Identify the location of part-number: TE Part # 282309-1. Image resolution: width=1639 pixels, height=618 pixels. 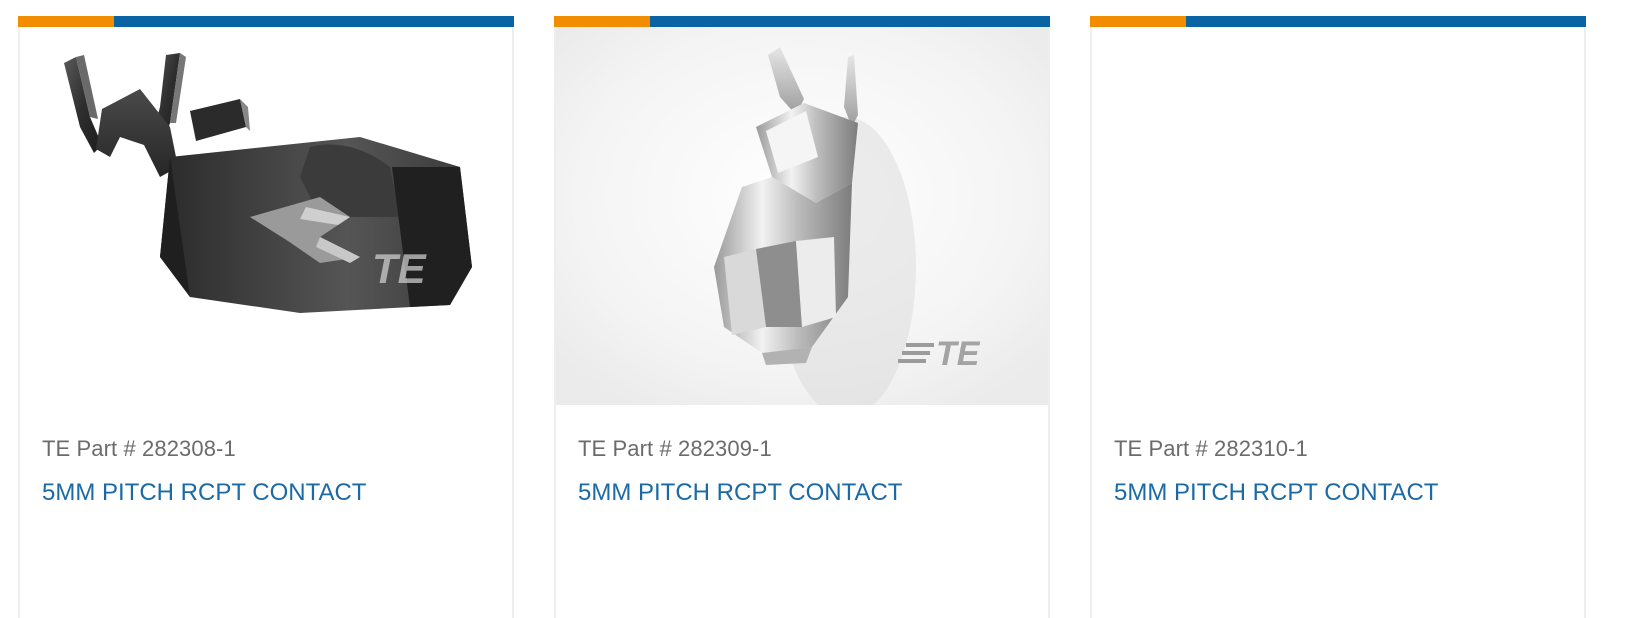
(675, 448).